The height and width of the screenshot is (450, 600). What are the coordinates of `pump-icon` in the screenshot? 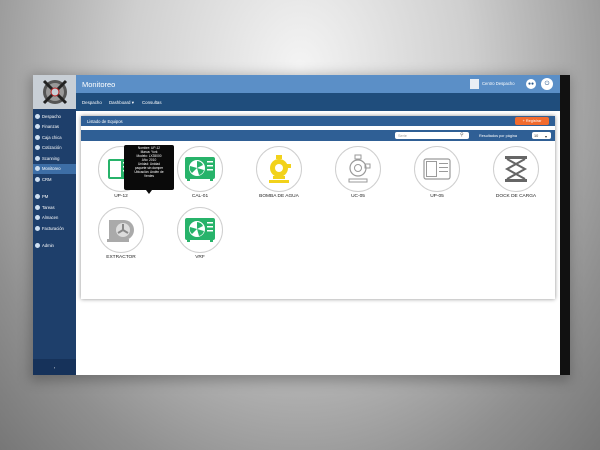 It's located at (358, 169).